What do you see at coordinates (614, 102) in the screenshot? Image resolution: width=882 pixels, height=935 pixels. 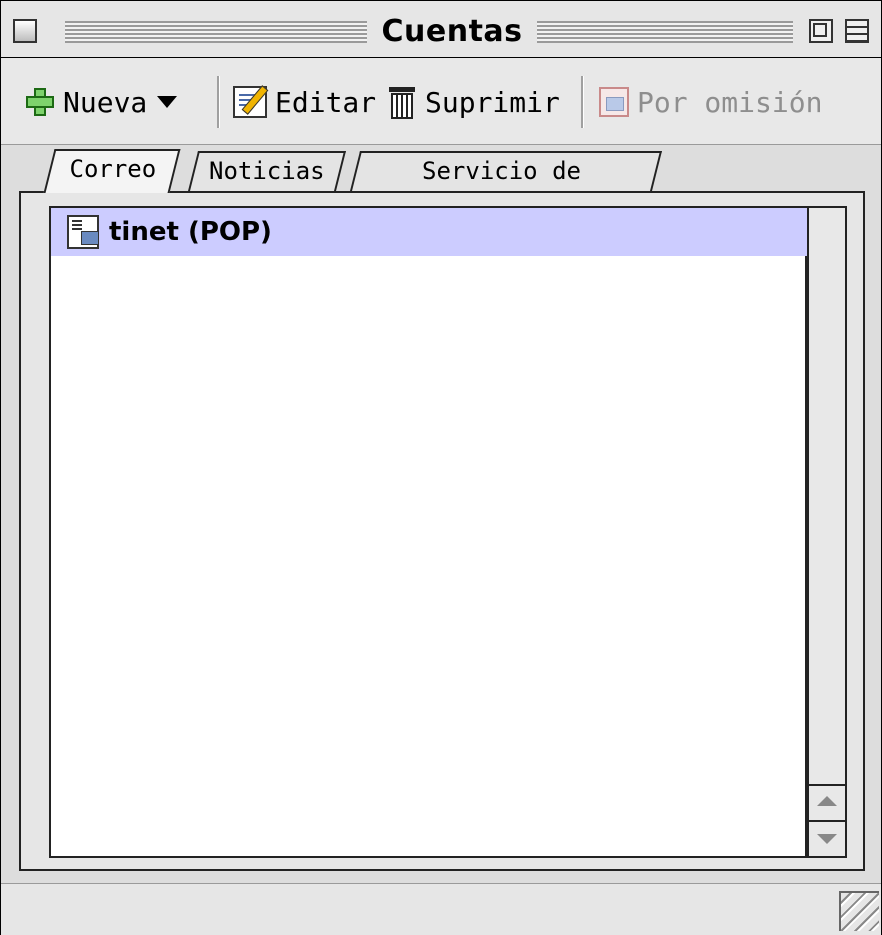 I see `default-account-icon` at bounding box center [614, 102].